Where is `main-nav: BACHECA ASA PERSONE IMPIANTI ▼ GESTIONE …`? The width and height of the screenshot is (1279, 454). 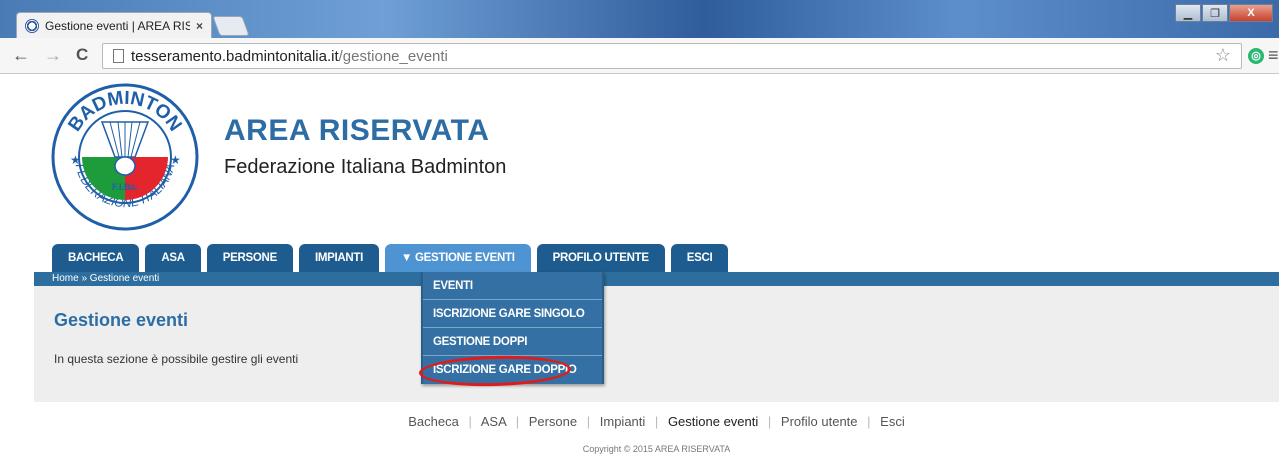
main-nav: BACHECA ASA PERSONE IMPIANTI ▼ GESTIONE … is located at coordinates (390, 258).